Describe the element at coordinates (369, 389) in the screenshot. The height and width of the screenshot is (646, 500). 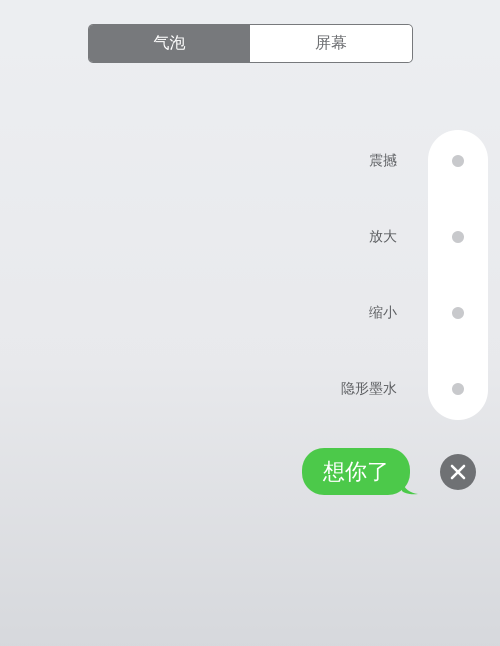
I see `effect-label: 隐形墨水` at that location.